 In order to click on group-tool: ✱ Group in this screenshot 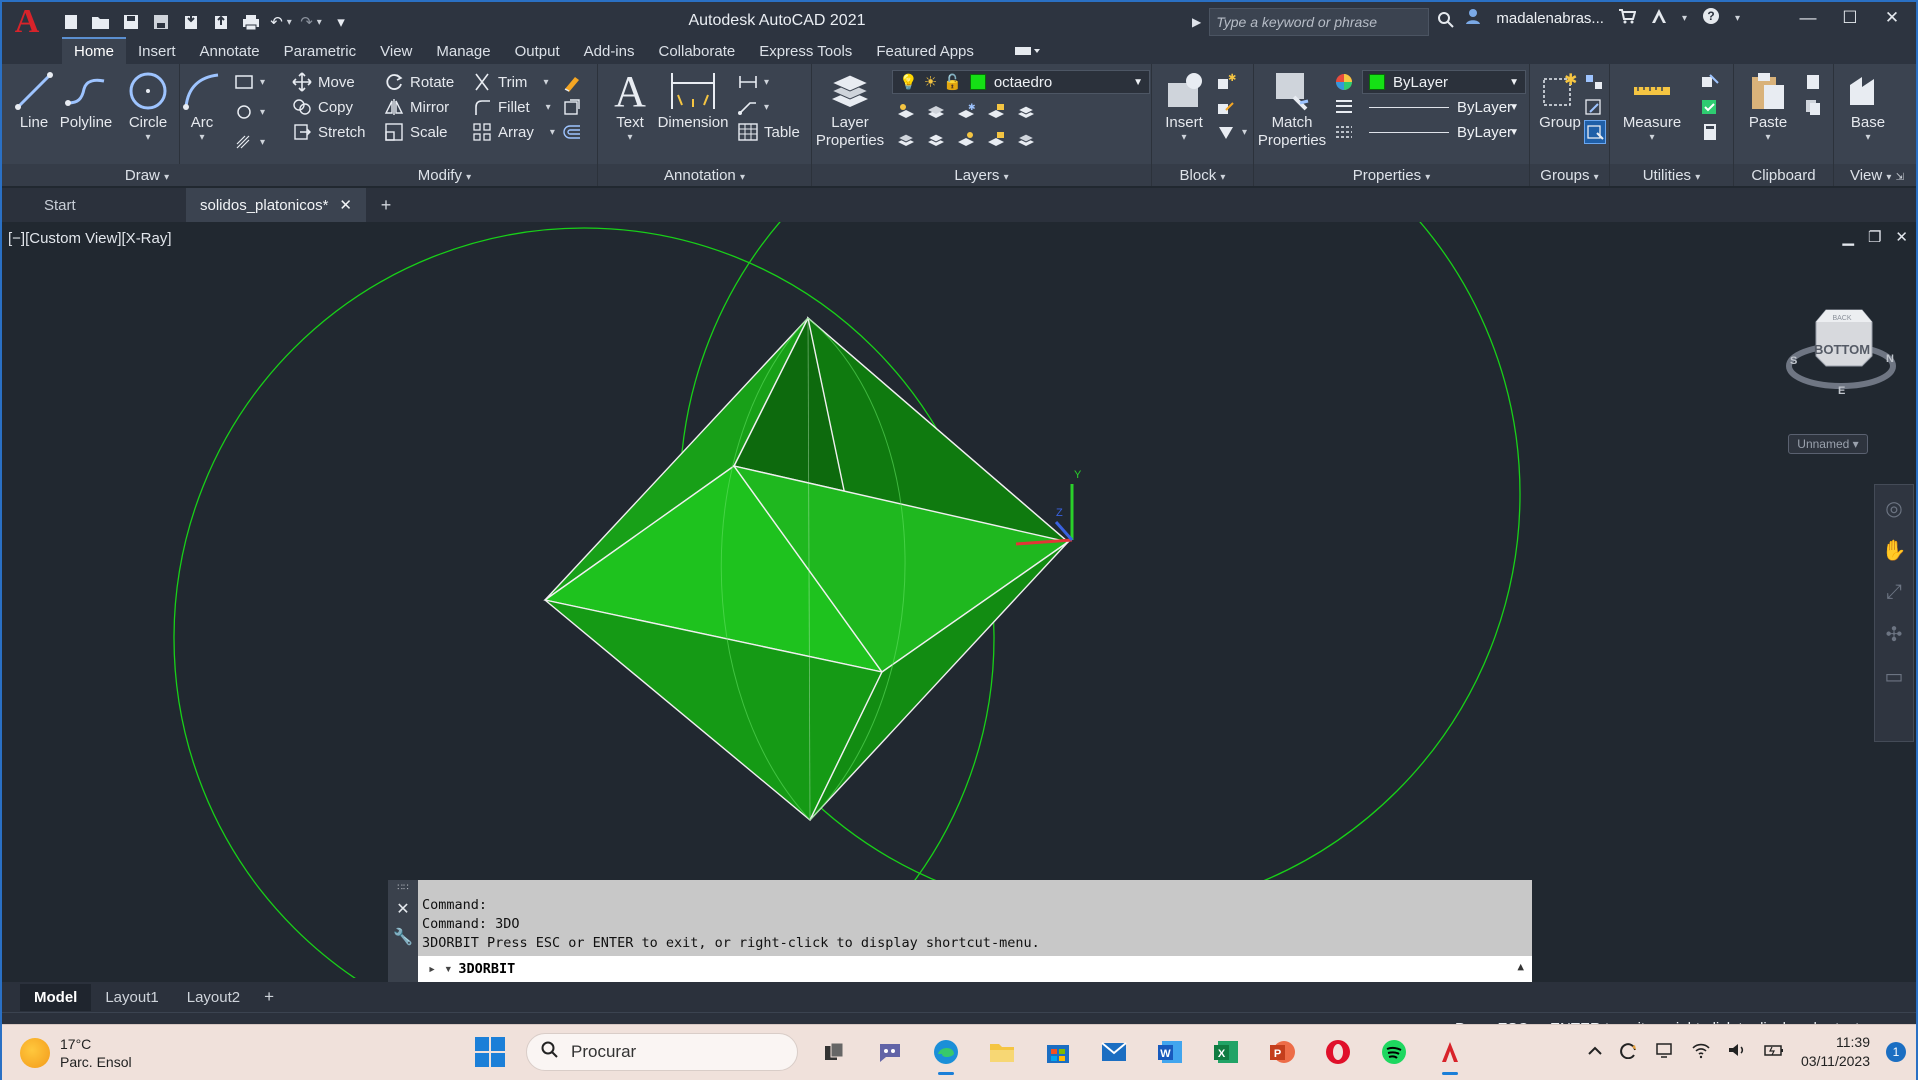, I will do `click(1560, 100)`.